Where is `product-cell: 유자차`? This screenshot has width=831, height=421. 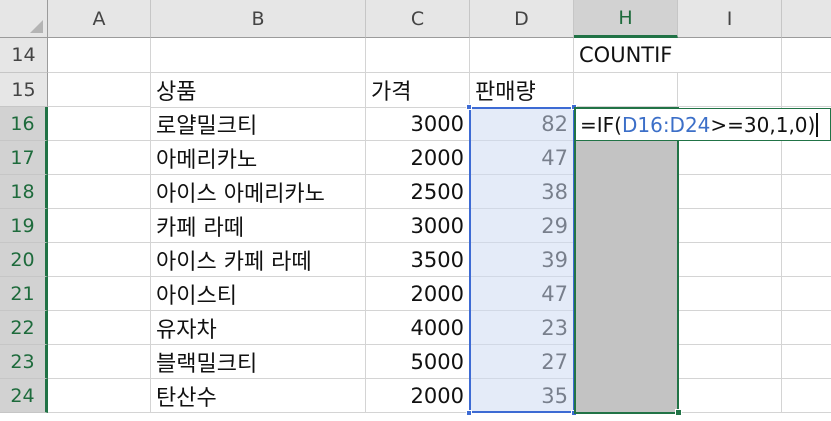 product-cell: 유자차 is located at coordinates (258, 328).